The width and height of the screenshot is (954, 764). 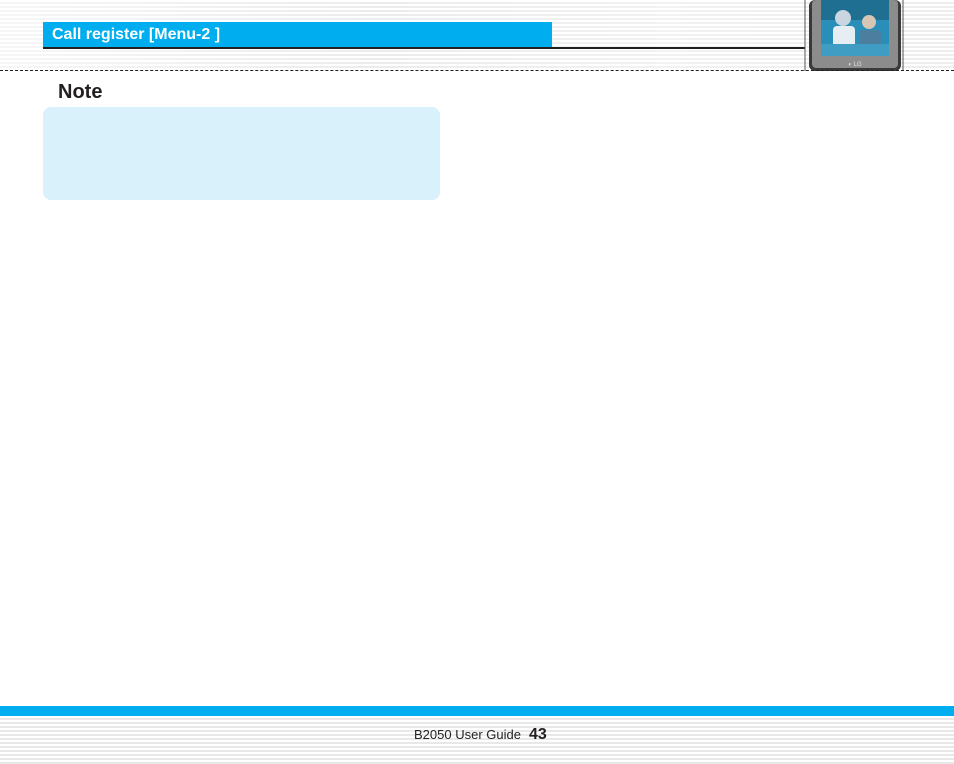 What do you see at coordinates (424, 48) in the screenshot?
I see `title-rule` at bounding box center [424, 48].